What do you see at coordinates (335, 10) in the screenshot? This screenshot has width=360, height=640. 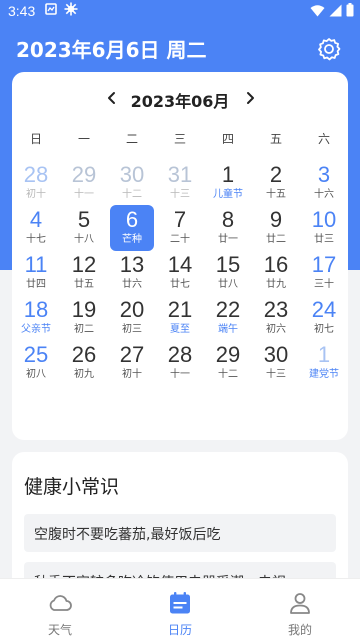 I see `signal-icon` at bounding box center [335, 10].